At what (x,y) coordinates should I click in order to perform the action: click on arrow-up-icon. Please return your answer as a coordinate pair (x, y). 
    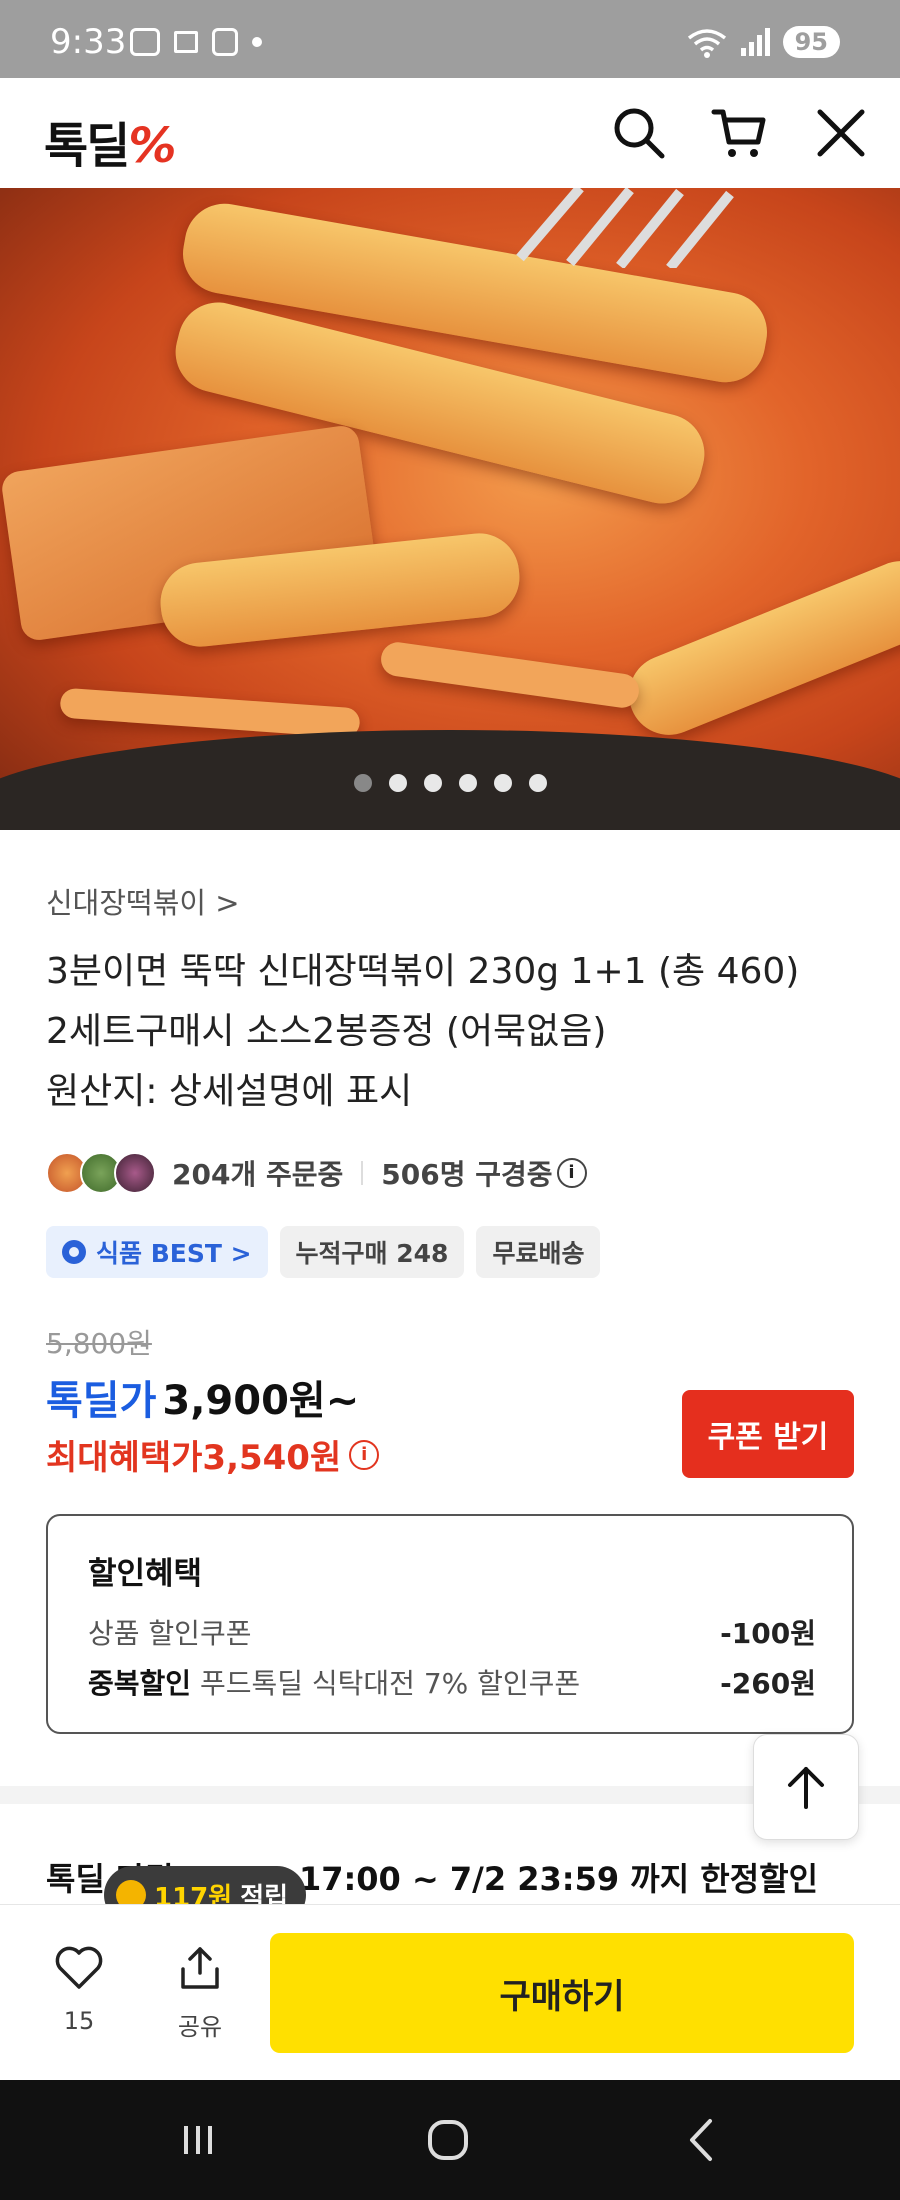
    Looking at the image, I should click on (806, 1788).